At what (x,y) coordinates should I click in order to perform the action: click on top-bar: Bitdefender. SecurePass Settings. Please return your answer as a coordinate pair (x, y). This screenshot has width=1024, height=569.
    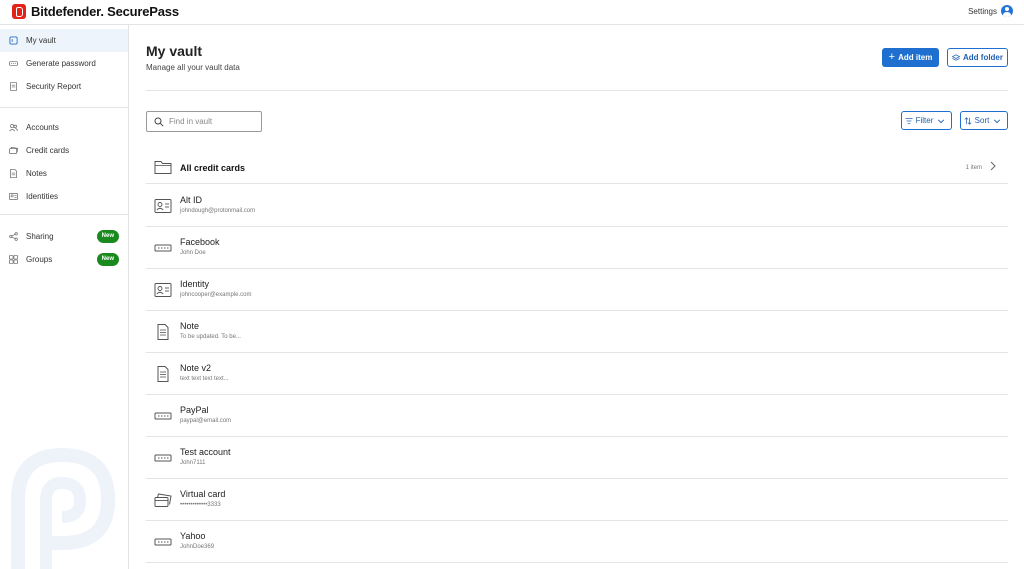
    Looking at the image, I should click on (512, 12).